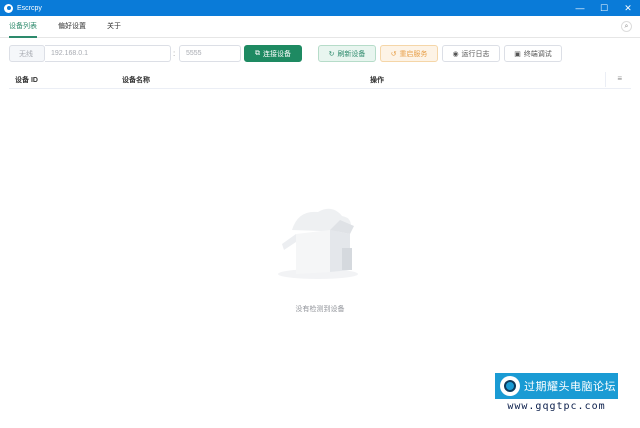 The height and width of the screenshot is (428, 640). What do you see at coordinates (114, 27) in the screenshot?
I see `tab-about: 关于` at bounding box center [114, 27].